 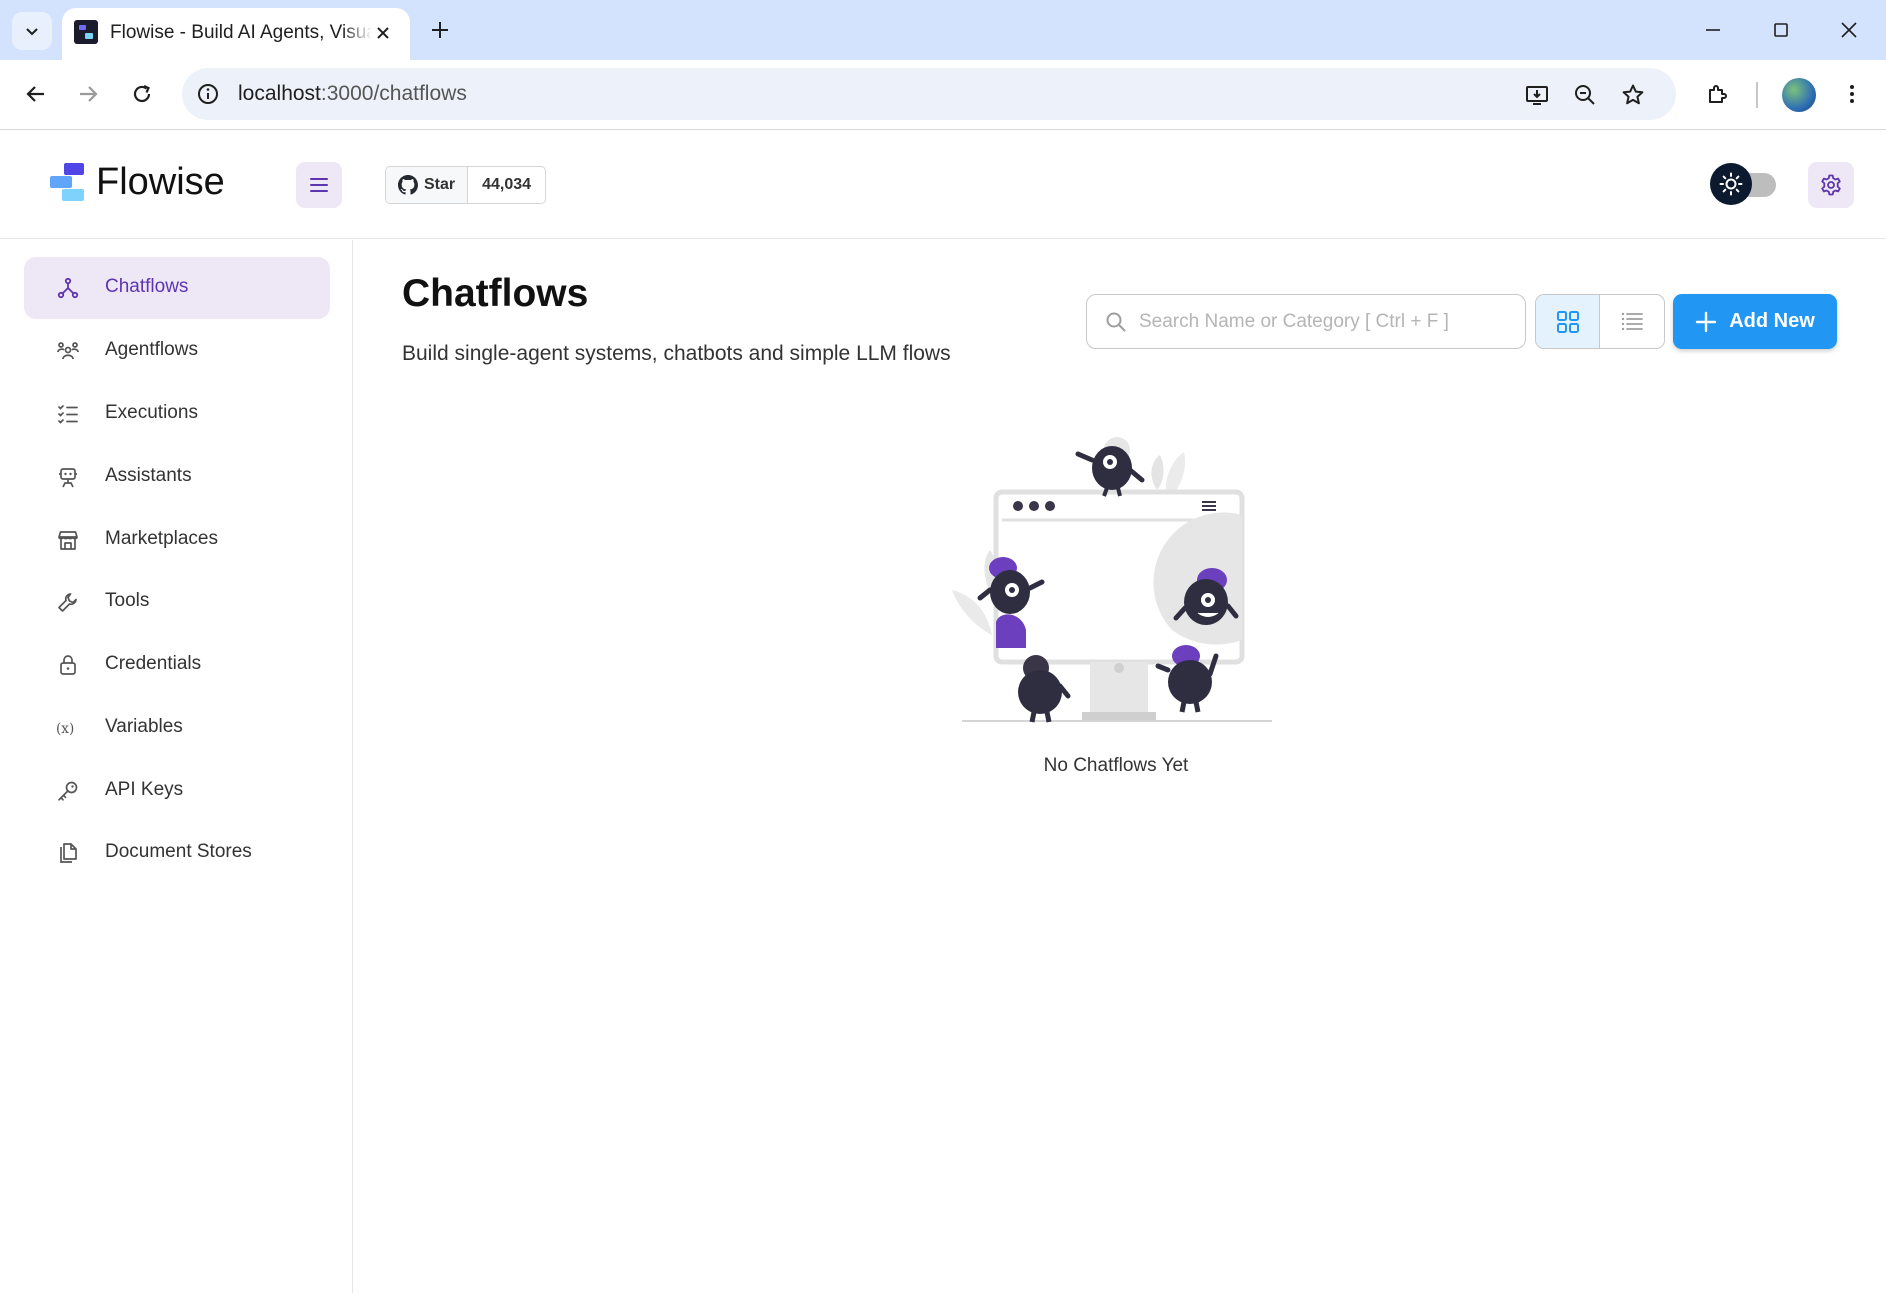 I want to click on gear-icon, so click(x=1831, y=185).